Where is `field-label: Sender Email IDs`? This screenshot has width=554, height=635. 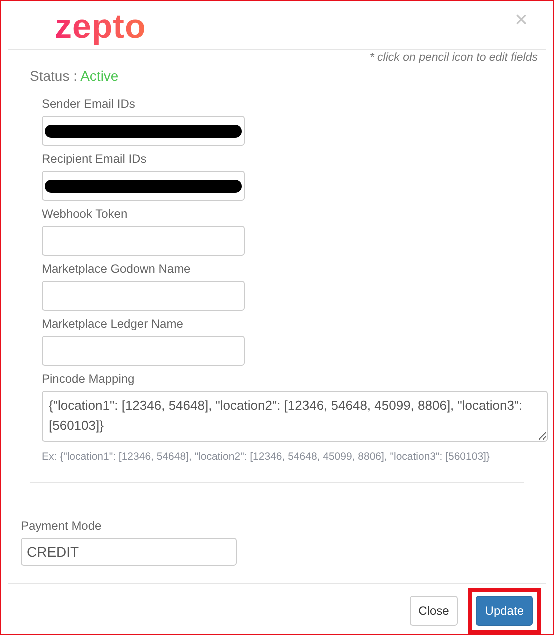 field-label: Sender Email IDs is located at coordinates (89, 104).